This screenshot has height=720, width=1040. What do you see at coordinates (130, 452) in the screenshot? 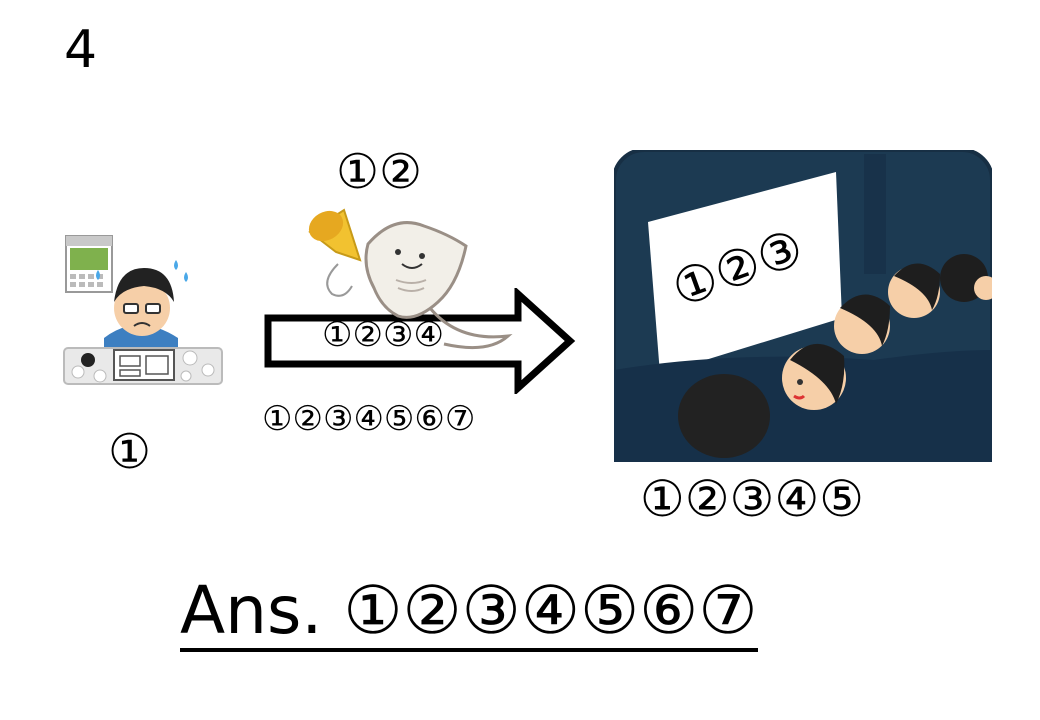
I see `left-label: ①` at bounding box center [130, 452].